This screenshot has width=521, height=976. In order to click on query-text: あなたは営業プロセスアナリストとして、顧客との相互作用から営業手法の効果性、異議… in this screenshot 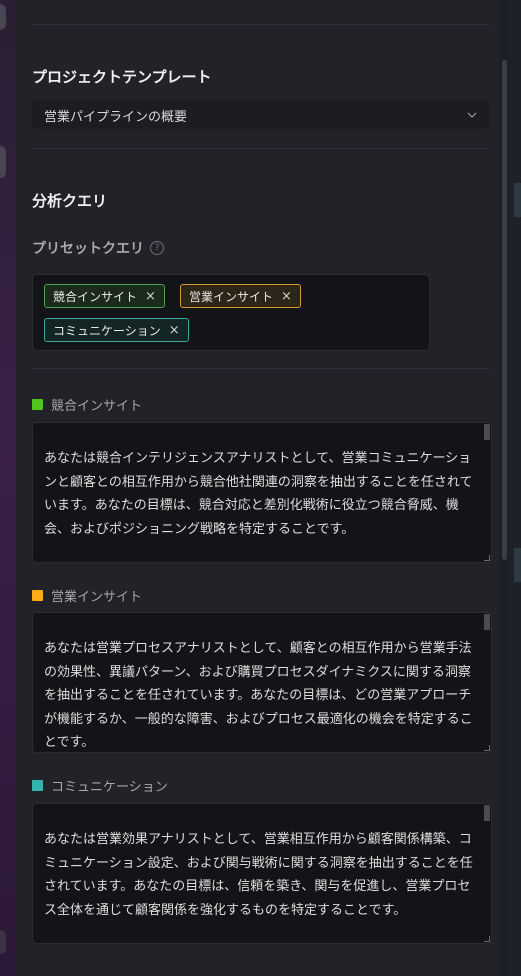, I will do `click(258, 695)`.